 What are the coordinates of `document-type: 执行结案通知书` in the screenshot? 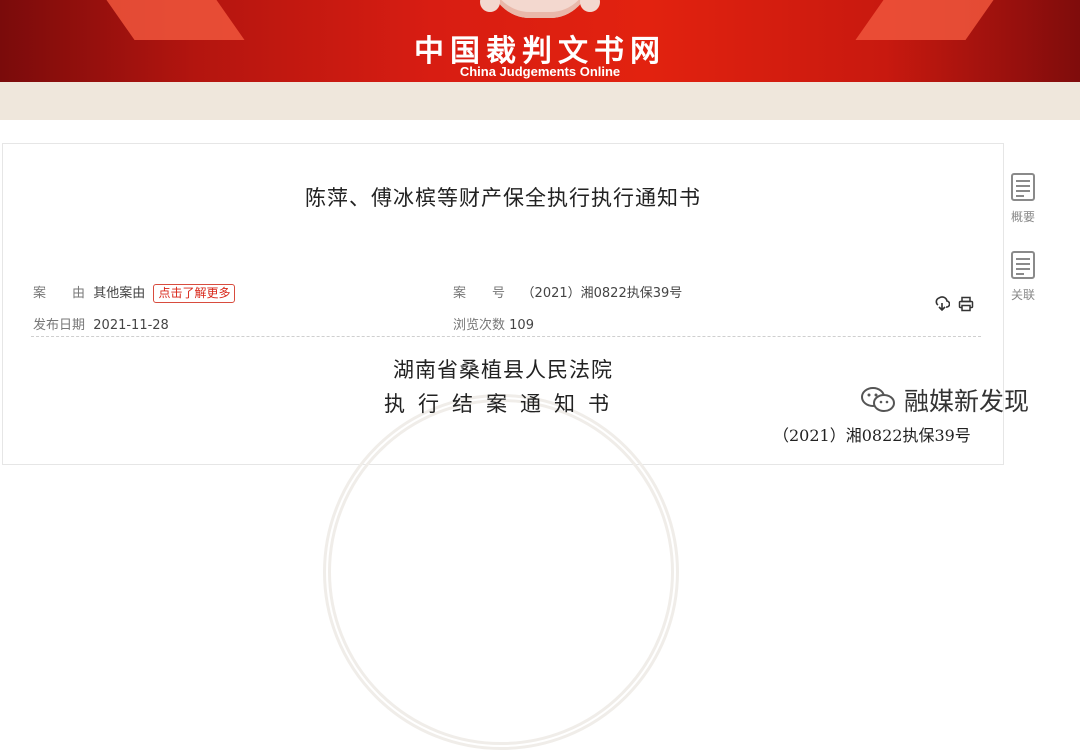 It's located at (503, 404).